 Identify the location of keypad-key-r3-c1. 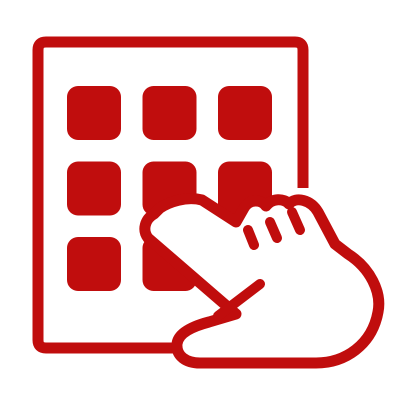
(94, 264).